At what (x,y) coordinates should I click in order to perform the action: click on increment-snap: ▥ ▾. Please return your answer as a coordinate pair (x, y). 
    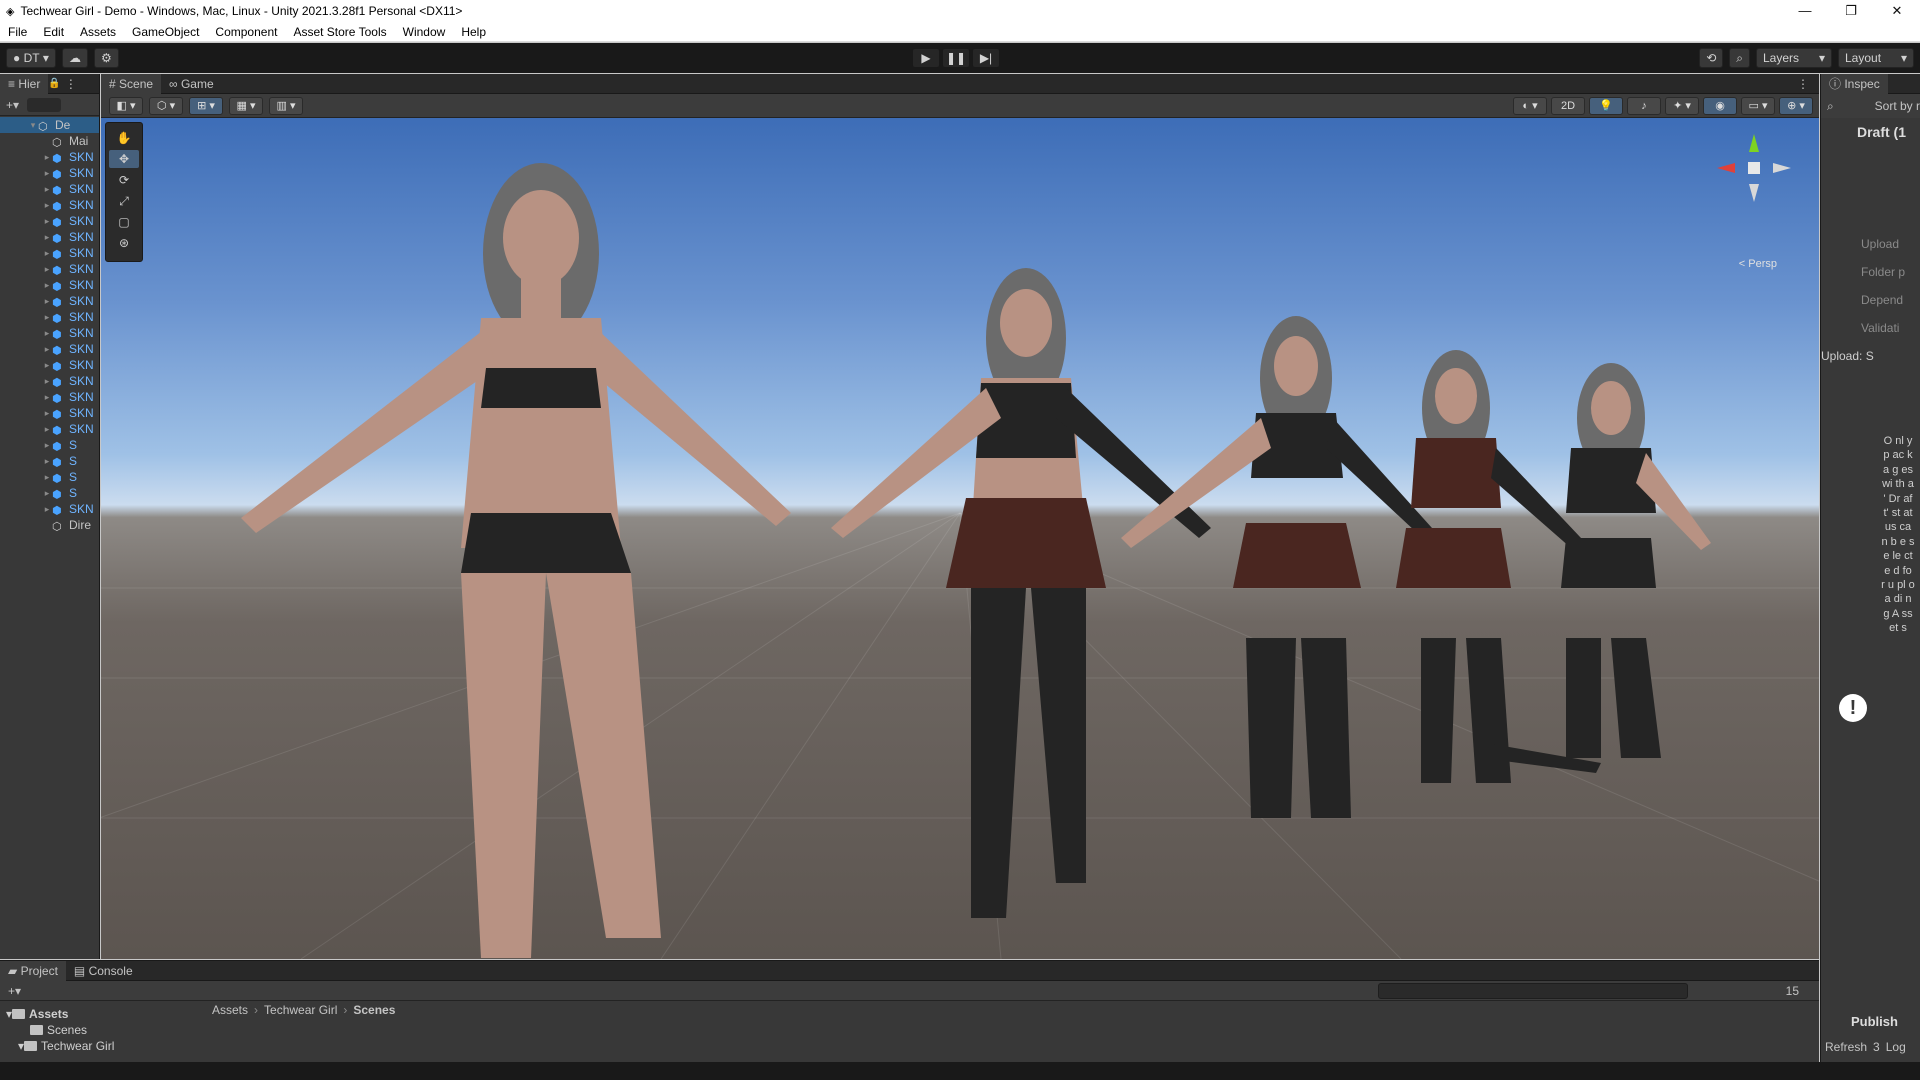
    Looking at the image, I should click on (286, 105).